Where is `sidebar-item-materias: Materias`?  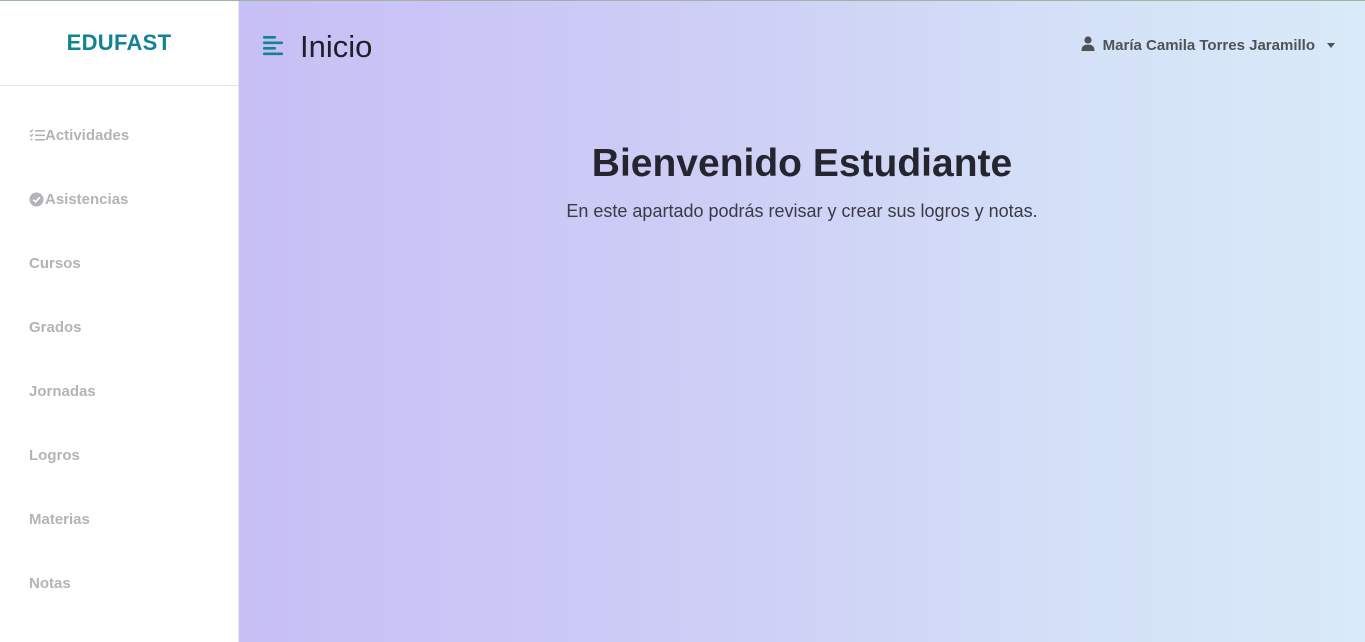 sidebar-item-materias: Materias is located at coordinates (59, 519).